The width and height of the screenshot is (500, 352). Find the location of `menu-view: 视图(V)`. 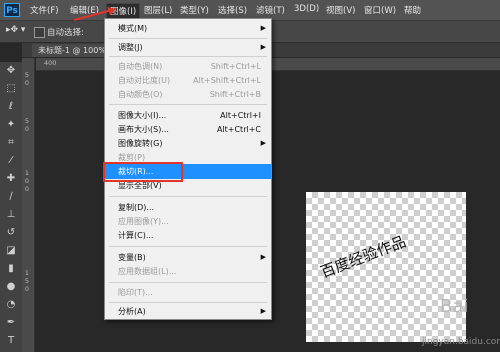

menu-view: 视图(V) is located at coordinates (340, 10).